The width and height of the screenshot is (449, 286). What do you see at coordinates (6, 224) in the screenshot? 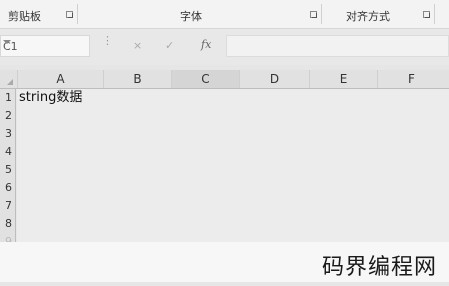
I see `row-header: 8` at bounding box center [6, 224].